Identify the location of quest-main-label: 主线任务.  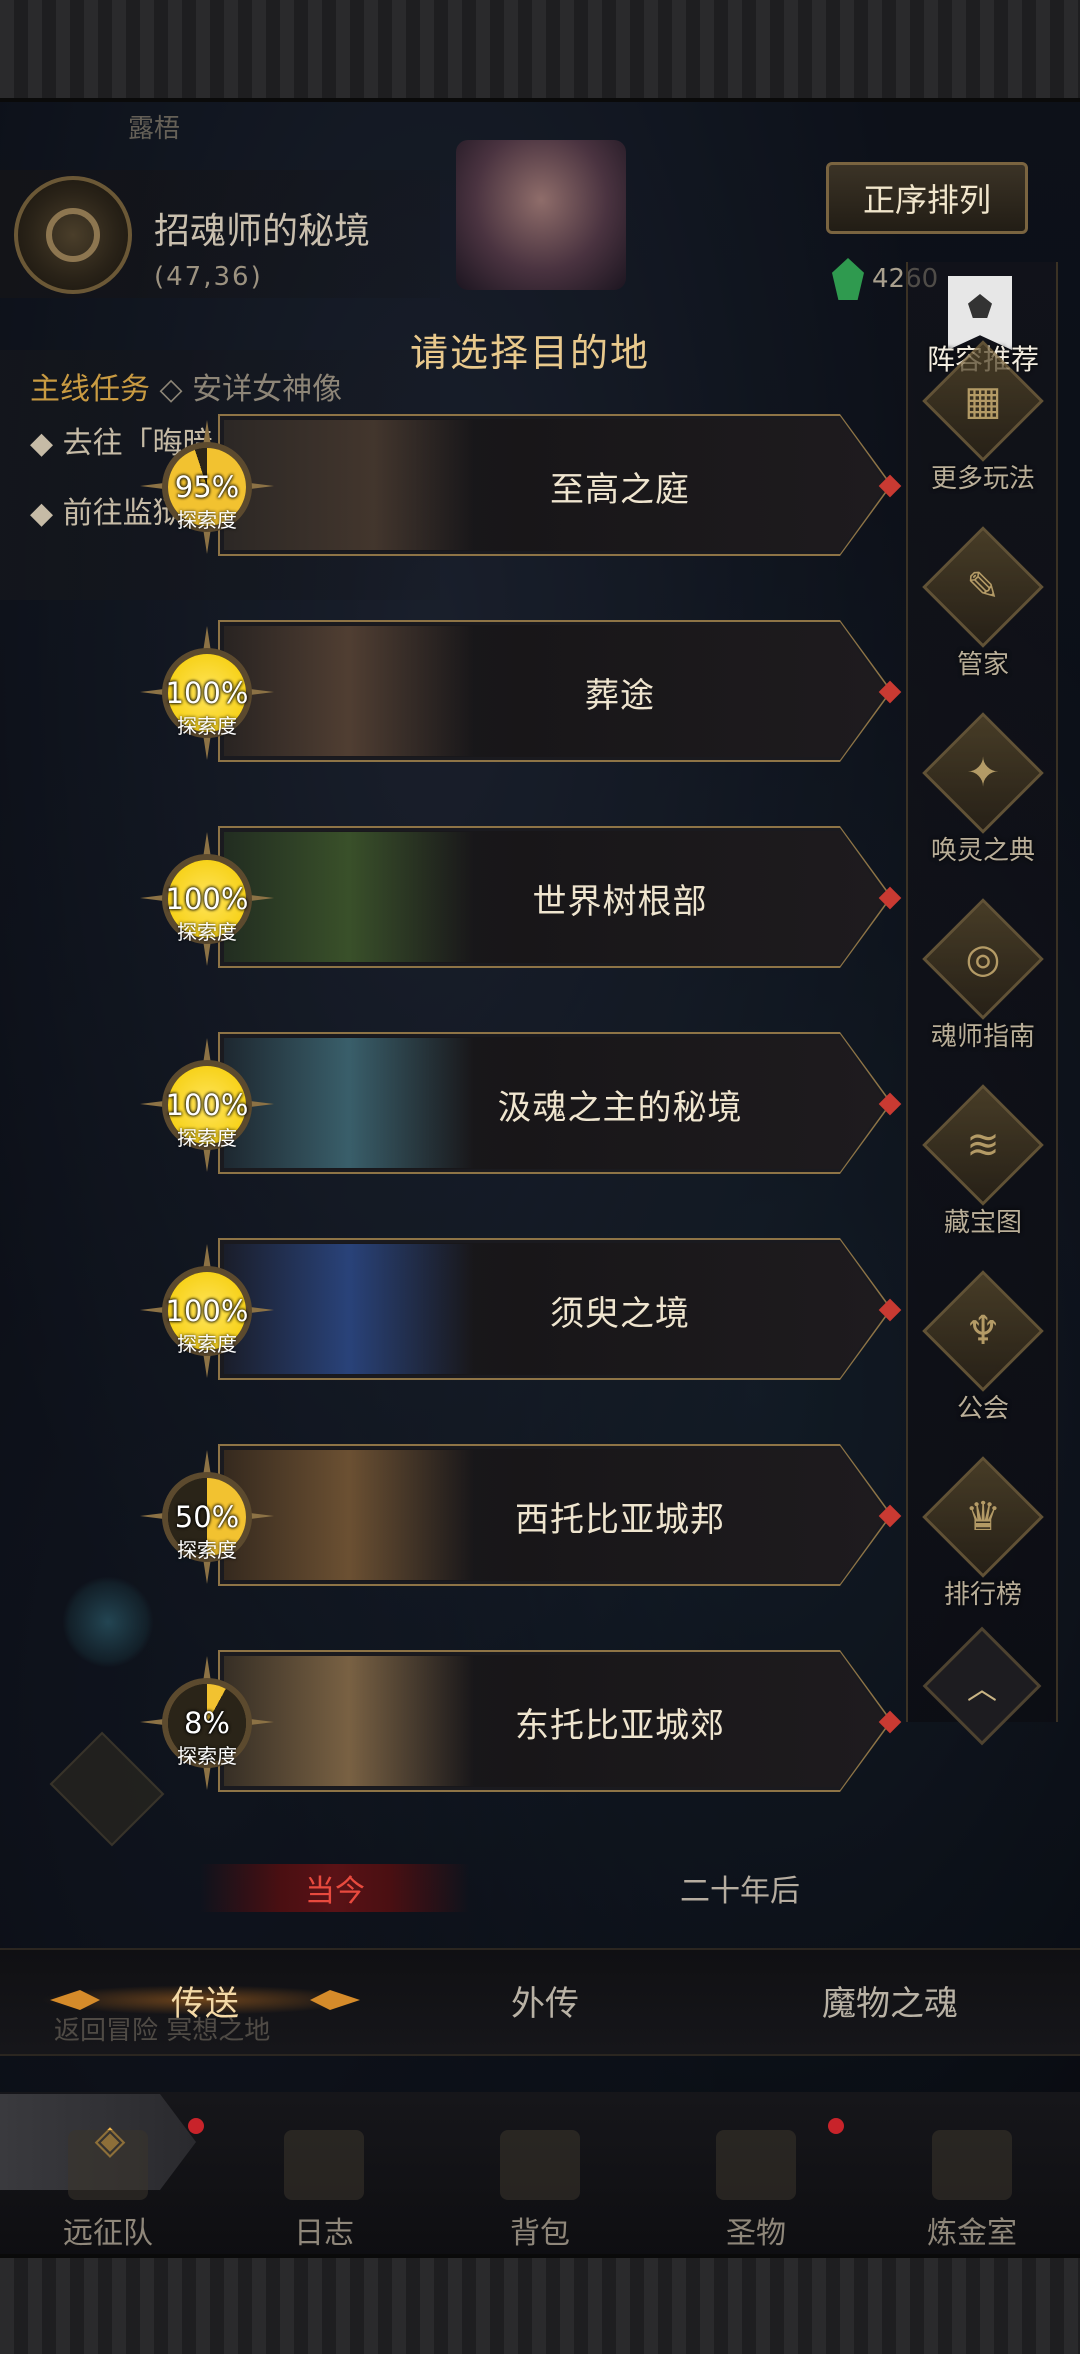
(90, 389).